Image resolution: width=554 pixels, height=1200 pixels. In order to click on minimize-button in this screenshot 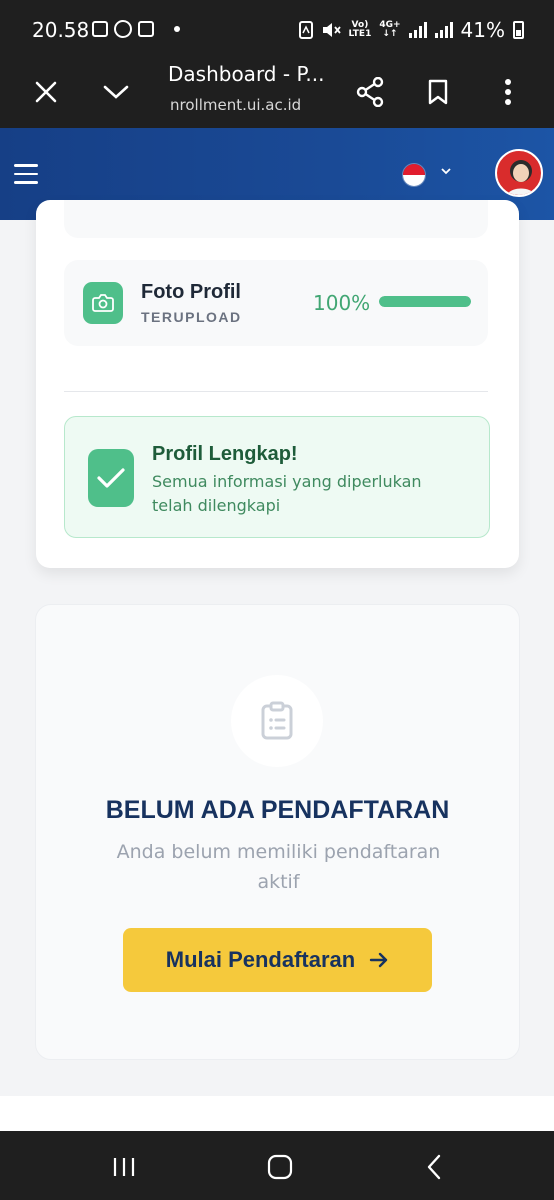, I will do `click(116, 92)`.